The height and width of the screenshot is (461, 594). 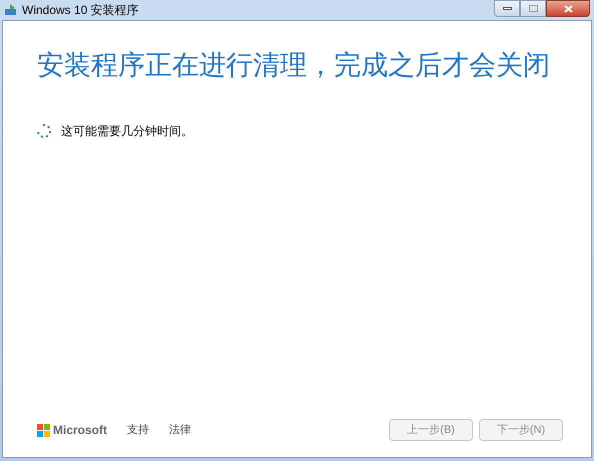 What do you see at coordinates (180, 430) in the screenshot?
I see `footer-link: 法律` at bounding box center [180, 430].